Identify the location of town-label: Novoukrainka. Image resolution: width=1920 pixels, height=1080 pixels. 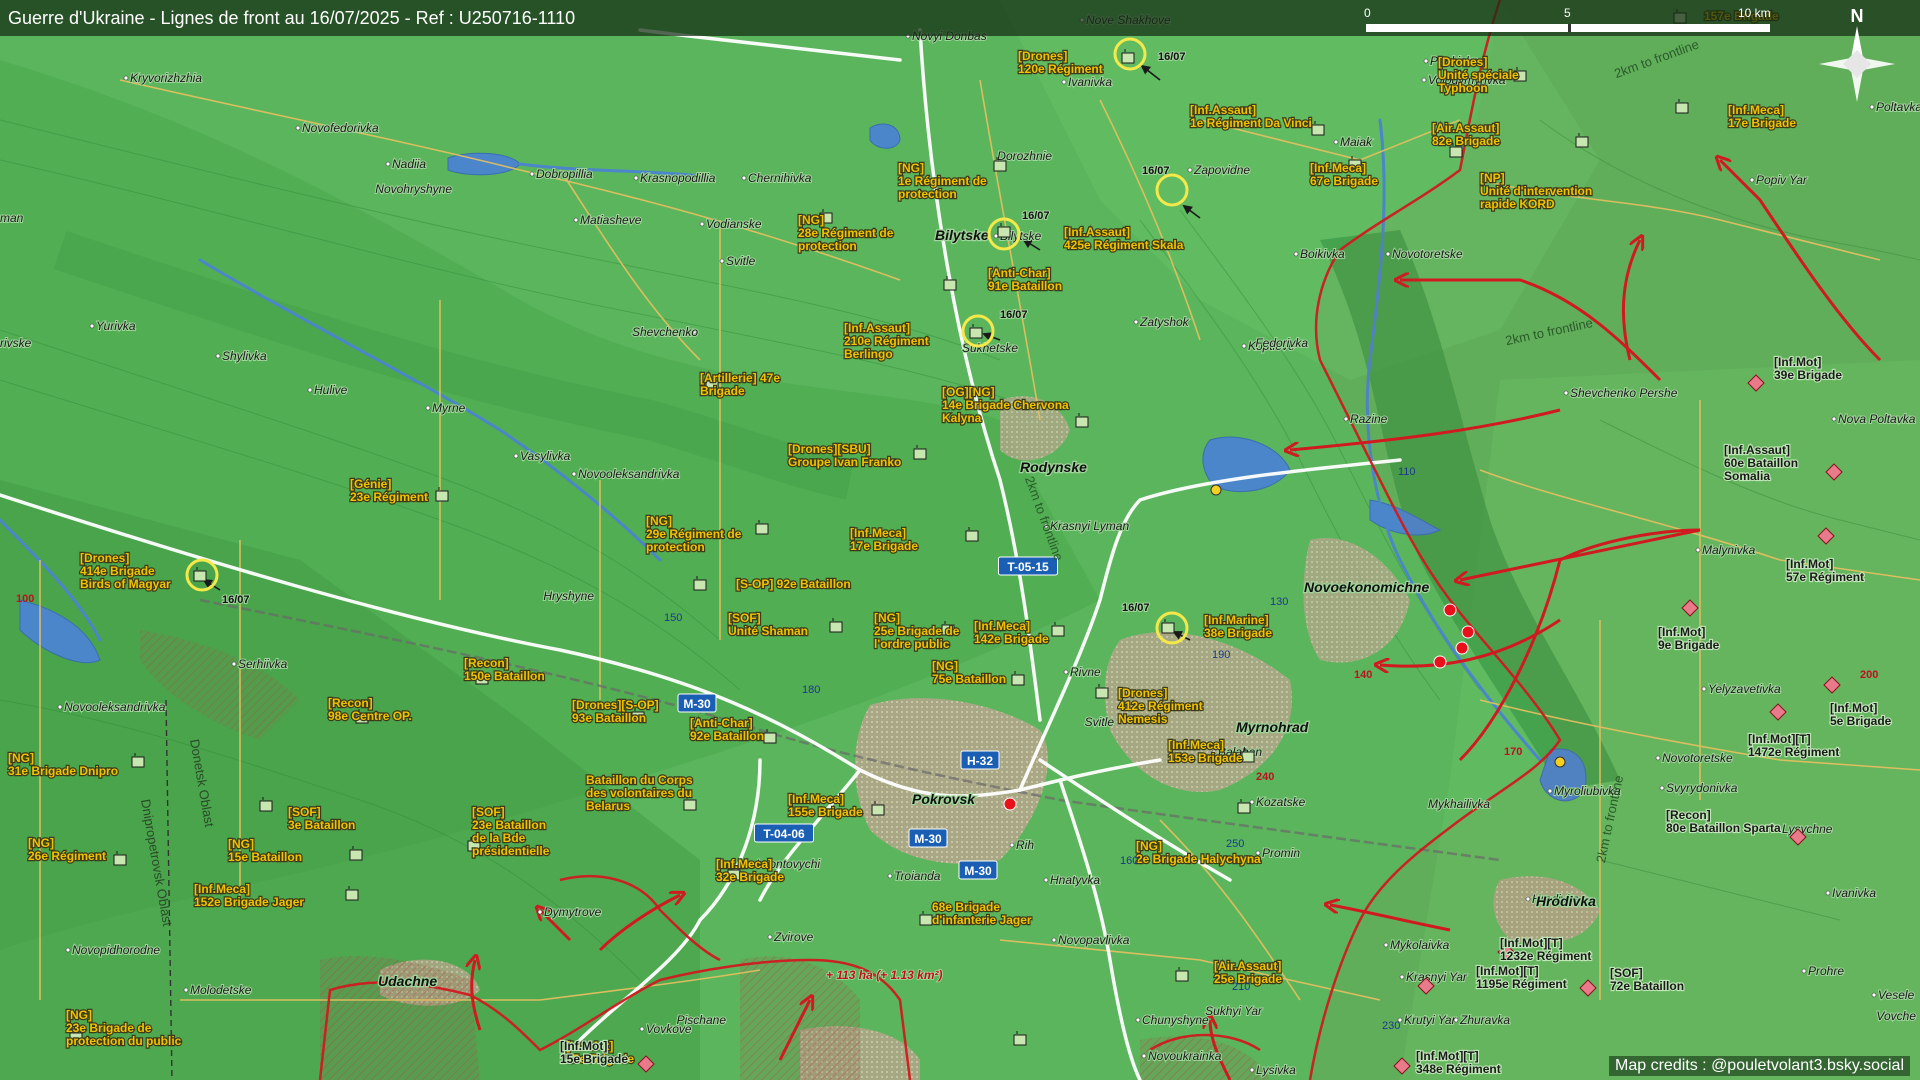
(1185, 1056).